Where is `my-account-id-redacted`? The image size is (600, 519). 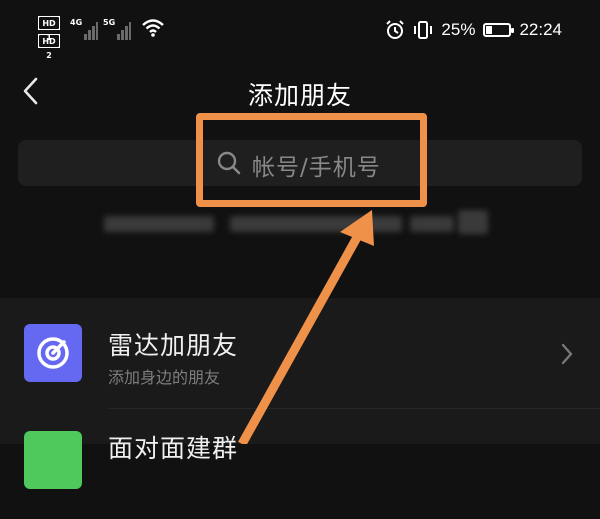 my-account-id-redacted is located at coordinates (299, 222).